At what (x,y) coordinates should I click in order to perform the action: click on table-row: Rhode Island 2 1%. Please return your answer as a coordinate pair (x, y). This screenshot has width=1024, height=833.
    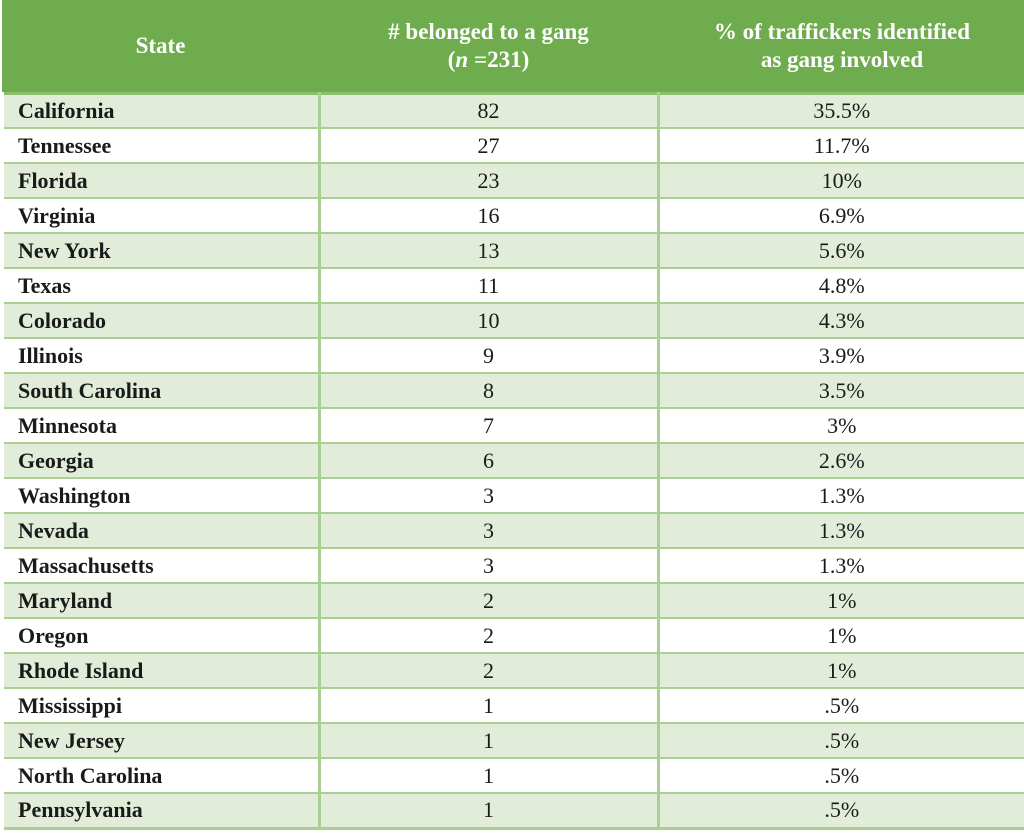
    Looking at the image, I should click on (512, 670).